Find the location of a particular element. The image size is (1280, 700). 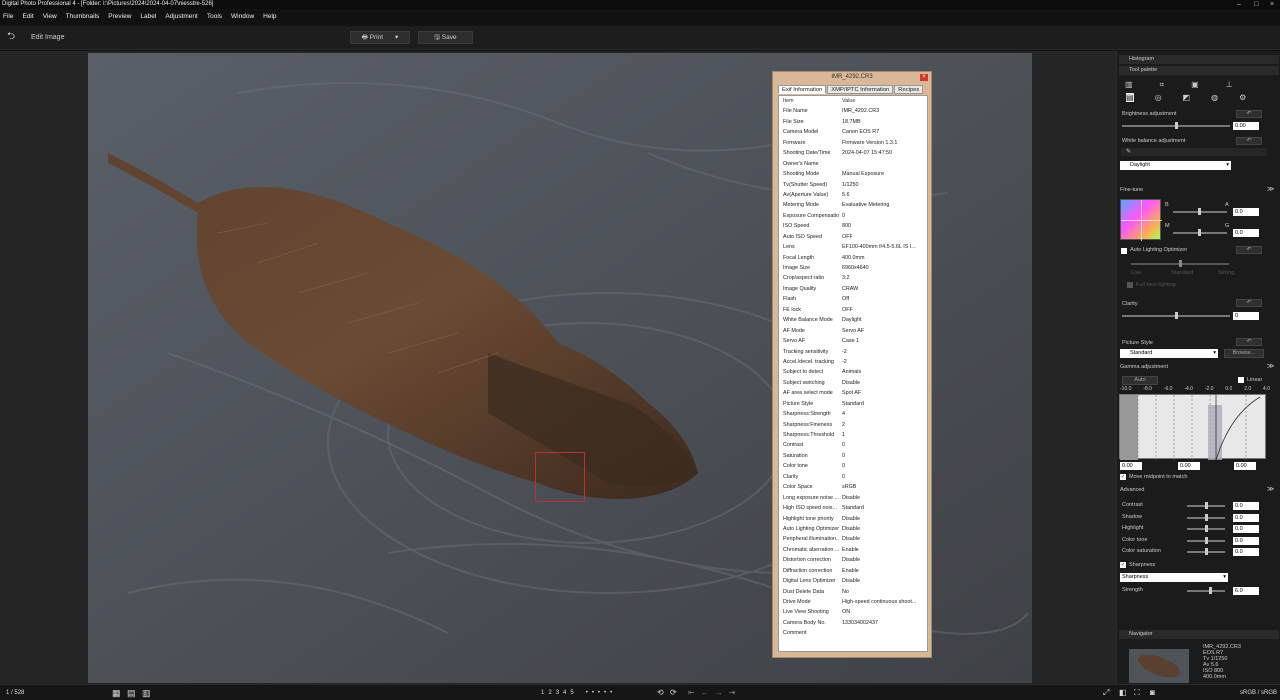

basic-adjust-icon: ▥ is located at coordinates (1129, 84).